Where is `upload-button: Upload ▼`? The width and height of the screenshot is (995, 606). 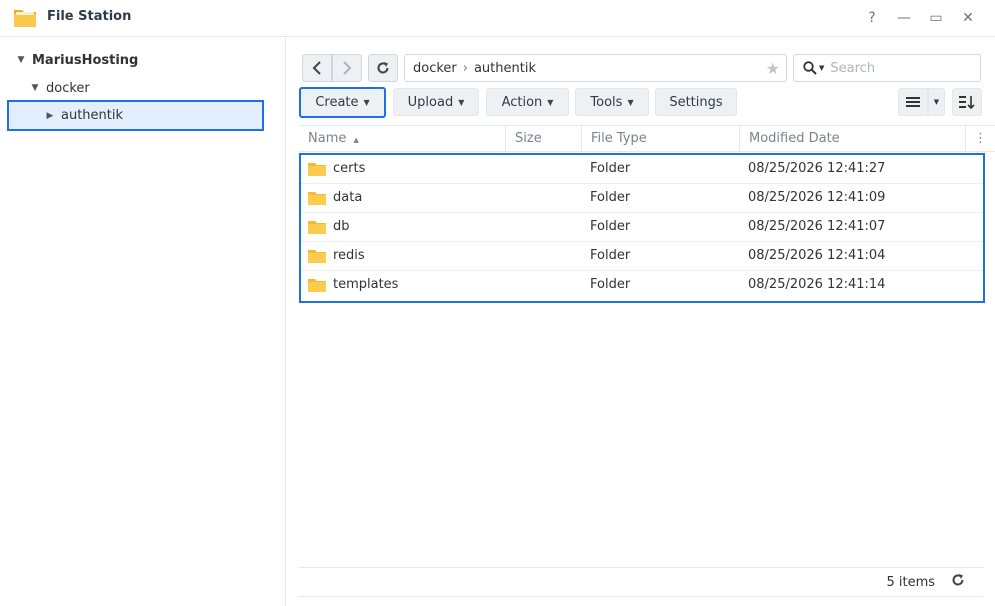
upload-button: Upload ▼ is located at coordinates (436, 102).